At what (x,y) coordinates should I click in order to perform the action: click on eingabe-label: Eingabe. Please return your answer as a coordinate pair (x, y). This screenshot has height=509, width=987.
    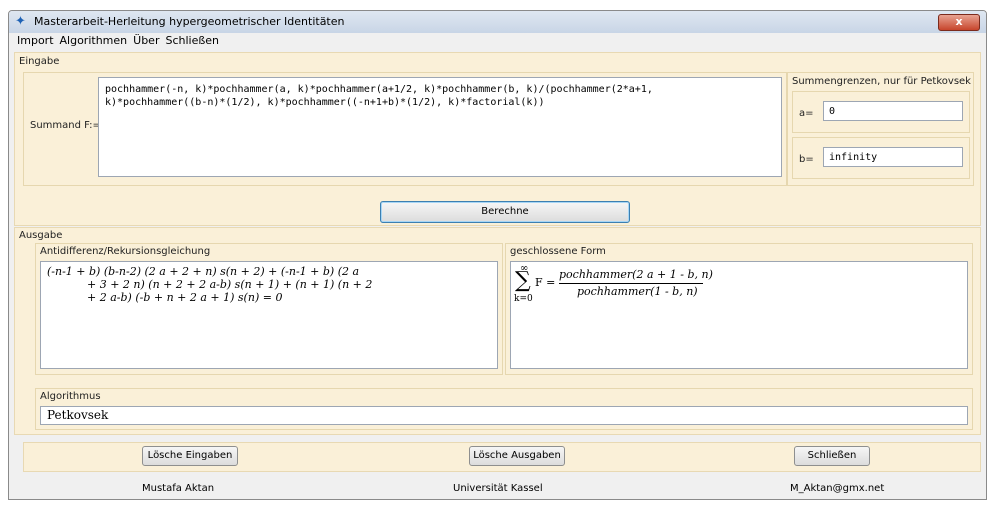
    Looking at the image, I should click on (39, 61).